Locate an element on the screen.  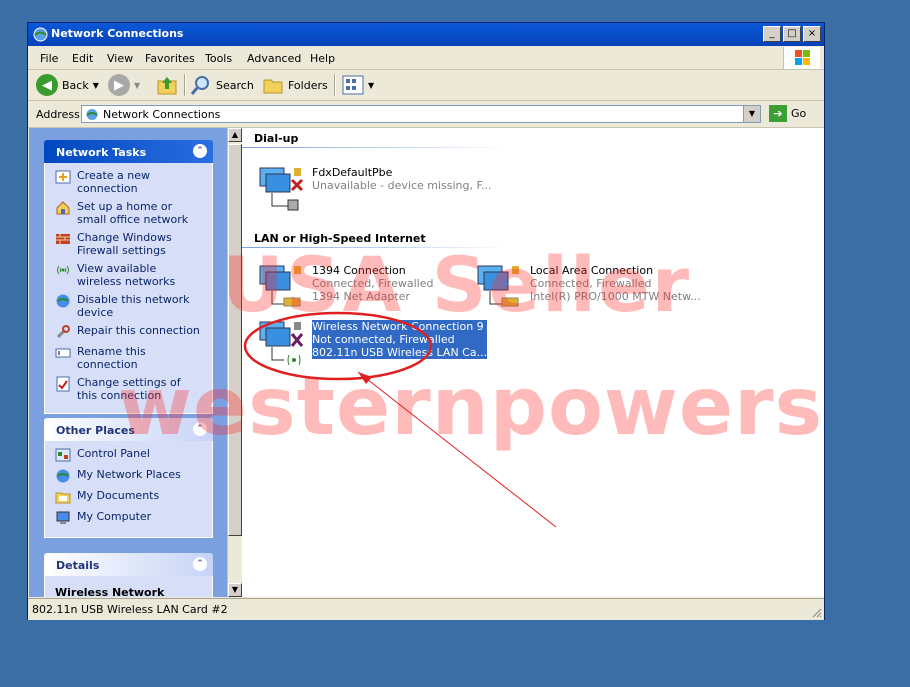
place-my-network-places: My Network Places is located at coordinates (129, 476).